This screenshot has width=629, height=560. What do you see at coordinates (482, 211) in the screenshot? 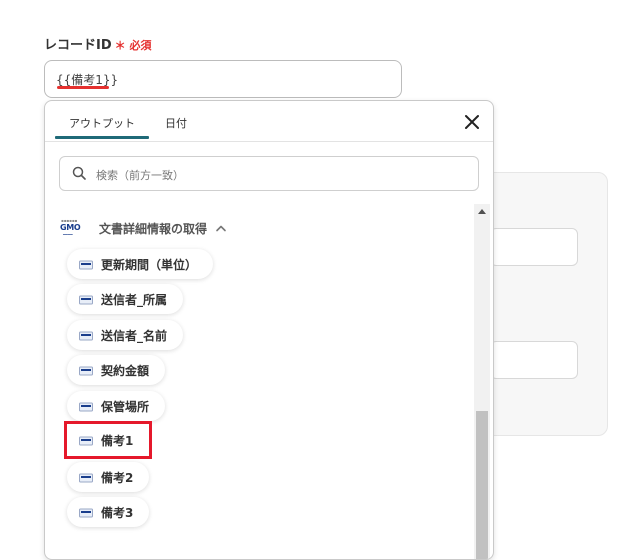
I see `scroll-up-arrow` at bounding box center [482, 211].